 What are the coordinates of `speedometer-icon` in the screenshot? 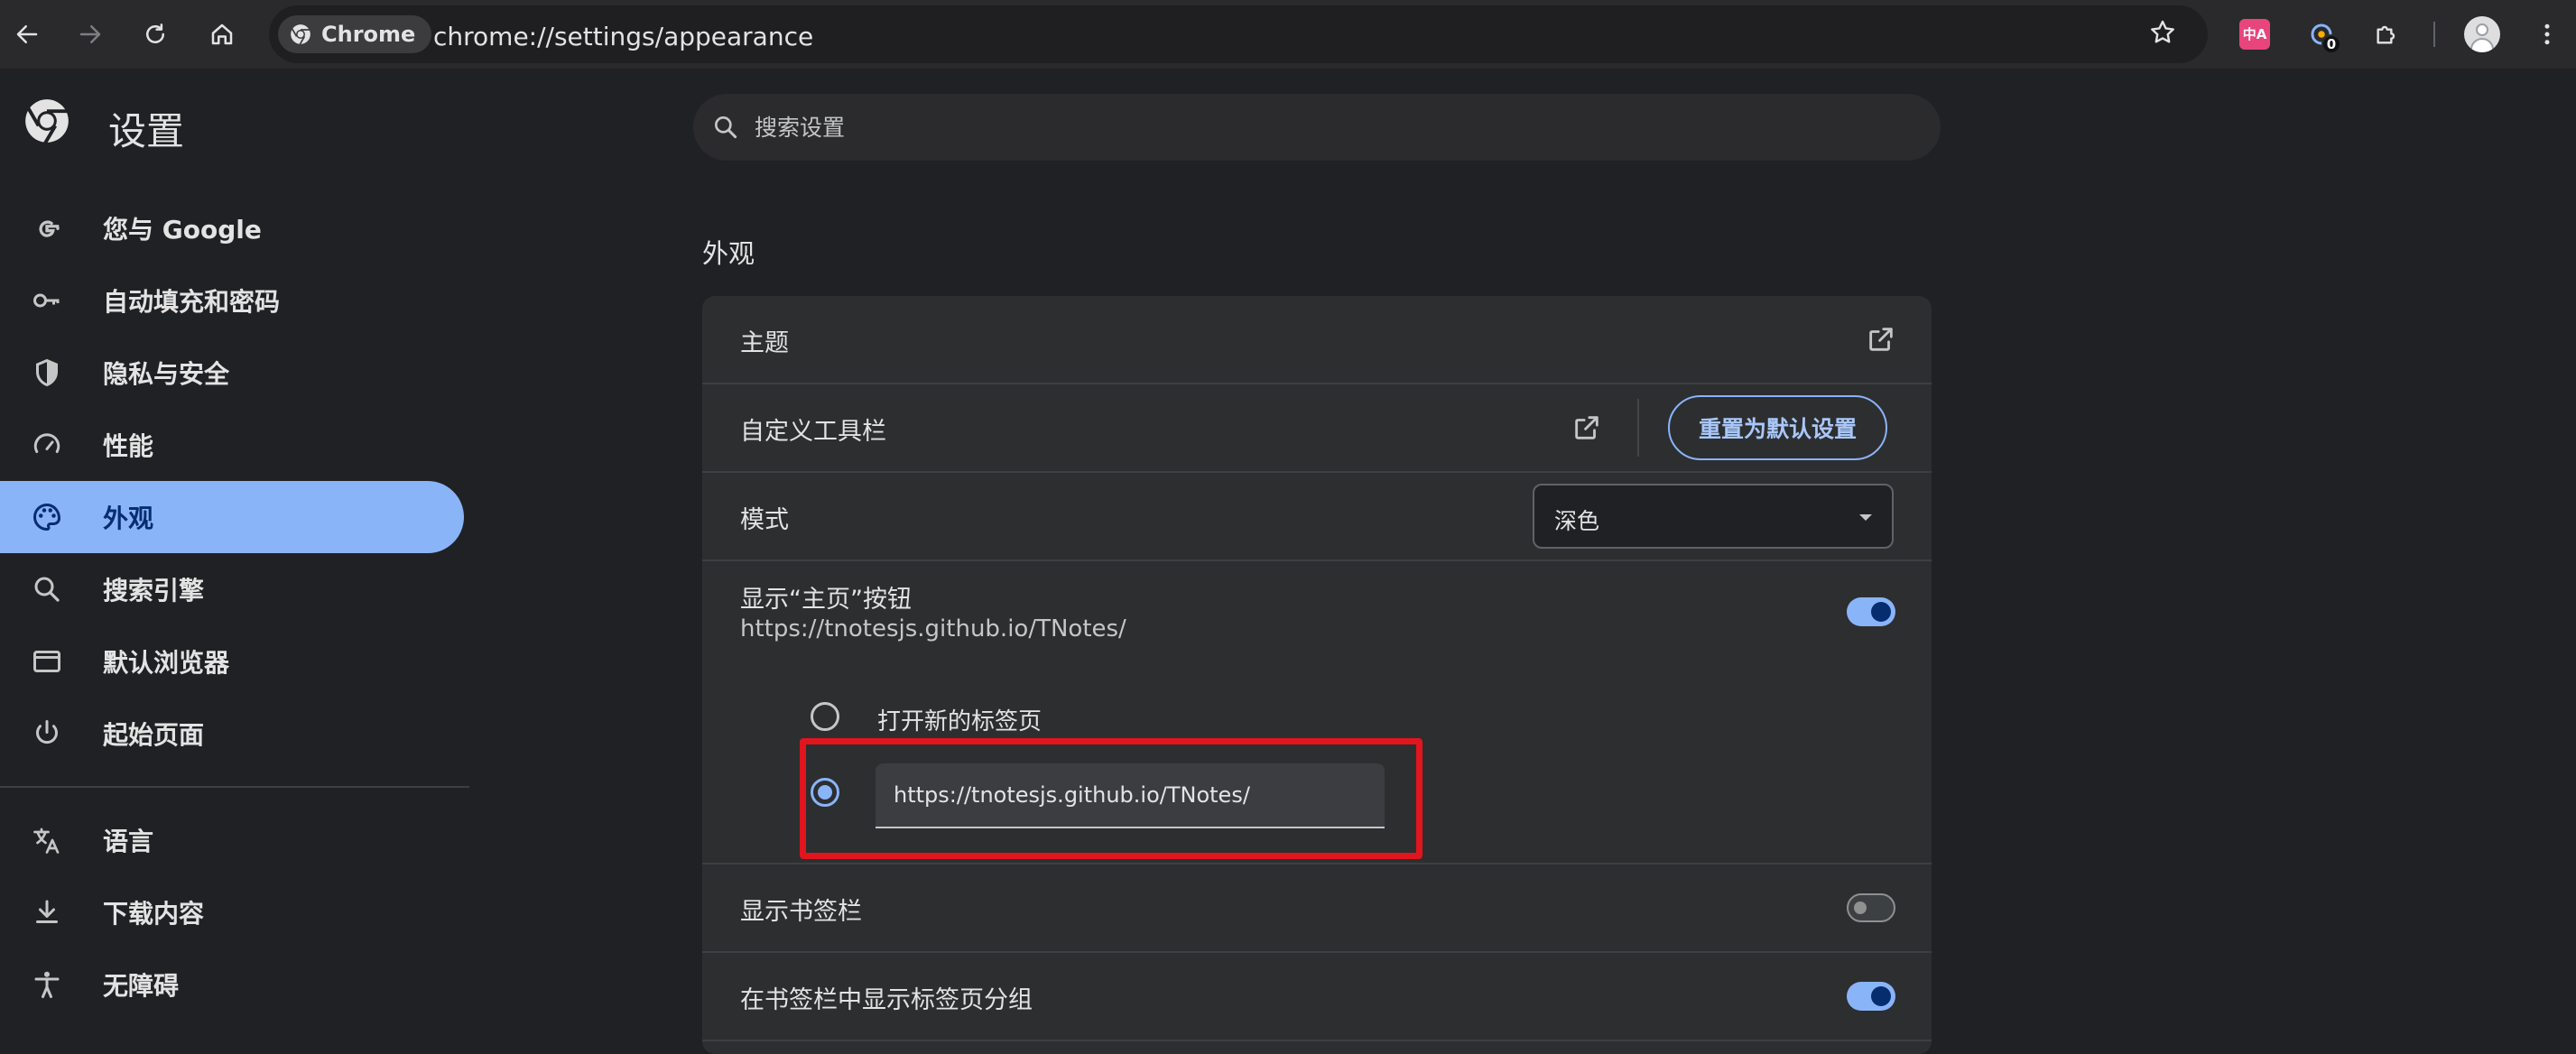 It's located at (47, 445).